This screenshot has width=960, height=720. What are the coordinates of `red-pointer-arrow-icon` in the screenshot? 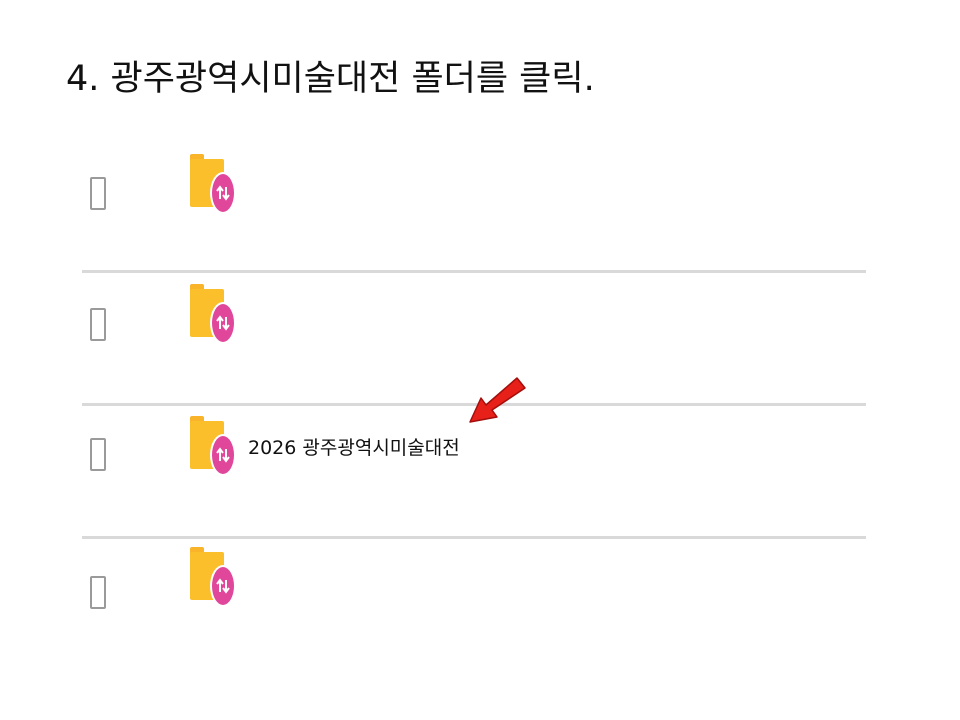 It's located at (497, 400).